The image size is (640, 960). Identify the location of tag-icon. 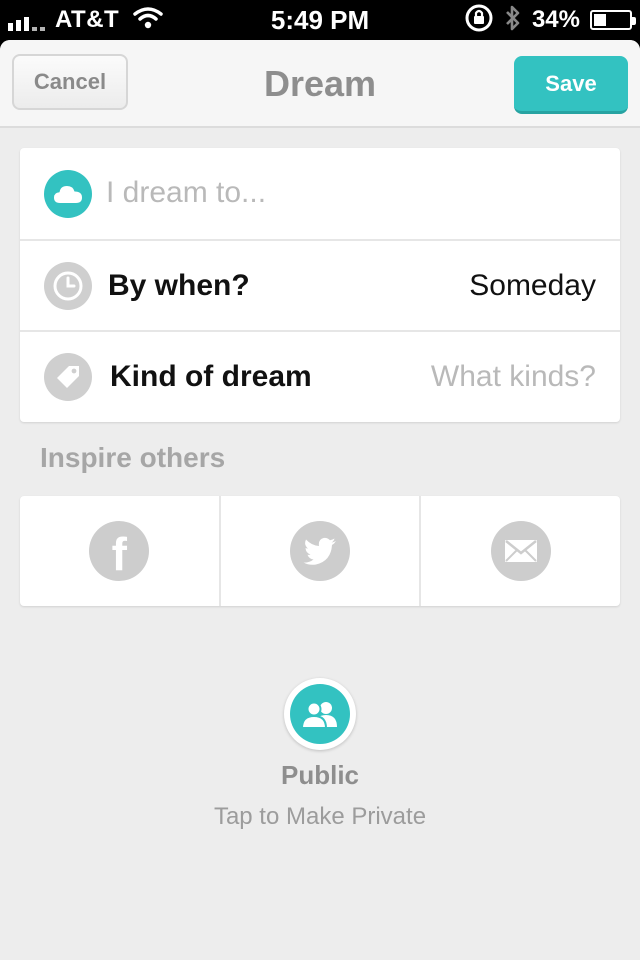
(68, 376).